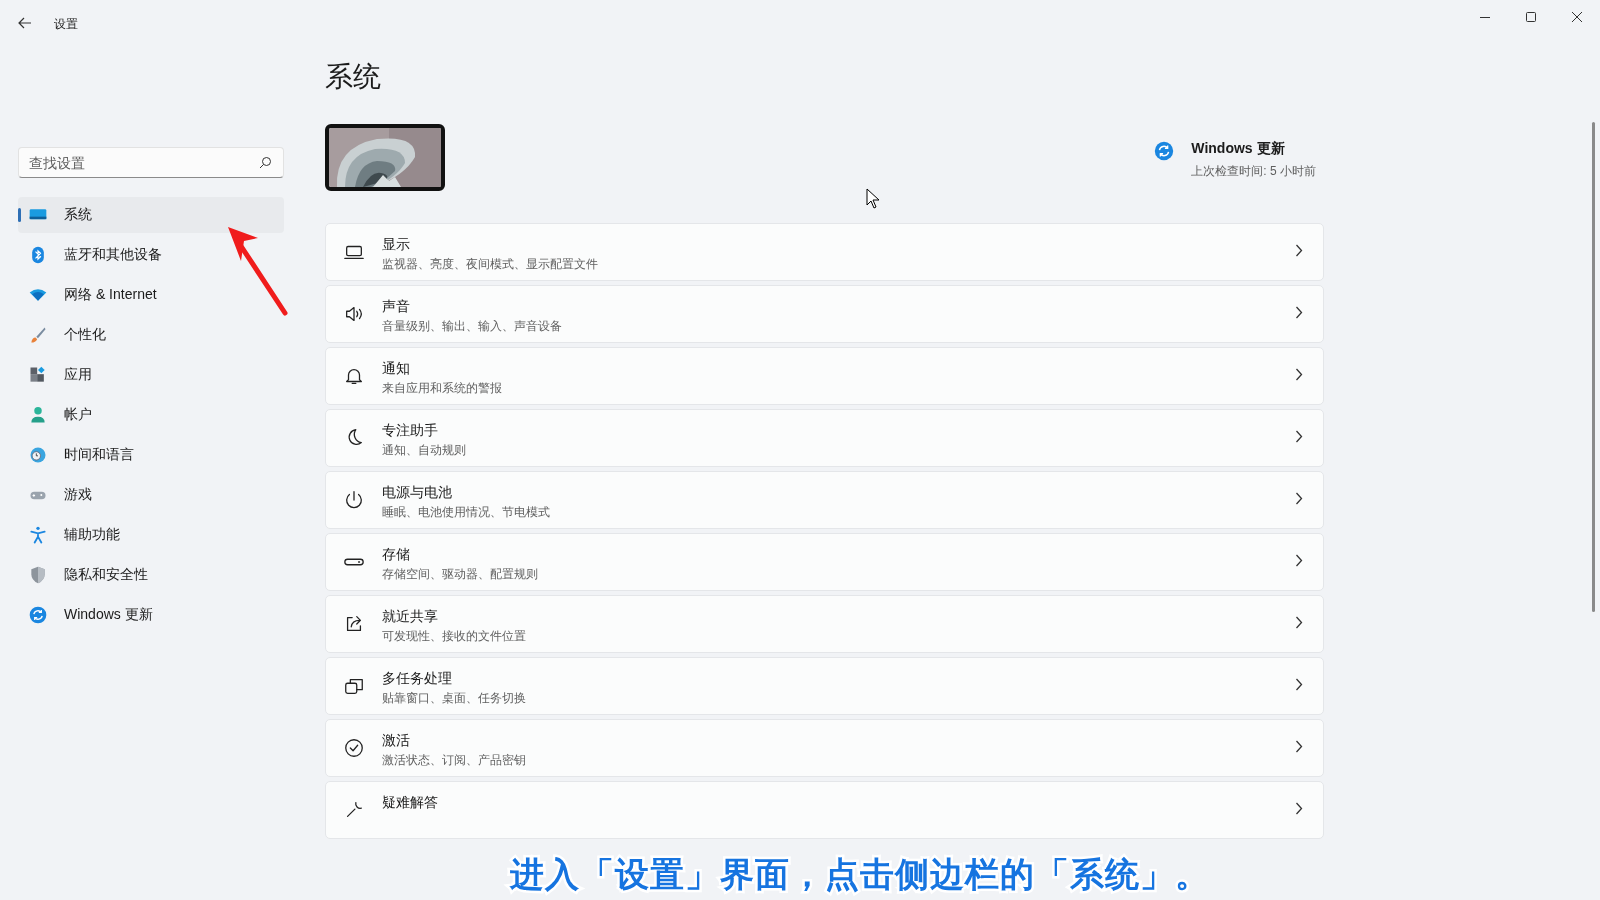 The height and width of the screenshot is (900, 1600). What do you see at coordinates (25, 23) in the screenshot?
I see `back-arrow-icon` at bounding box center [25, 23].